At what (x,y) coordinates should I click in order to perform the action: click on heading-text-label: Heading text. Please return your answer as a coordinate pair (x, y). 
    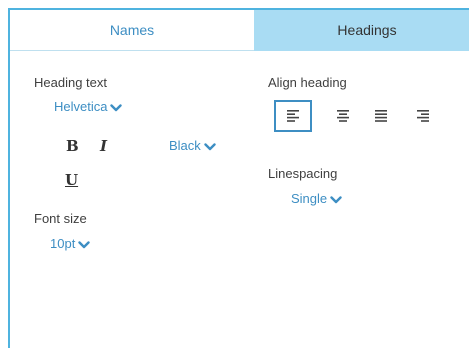
    Looking at the image, I should click on (70, 82).